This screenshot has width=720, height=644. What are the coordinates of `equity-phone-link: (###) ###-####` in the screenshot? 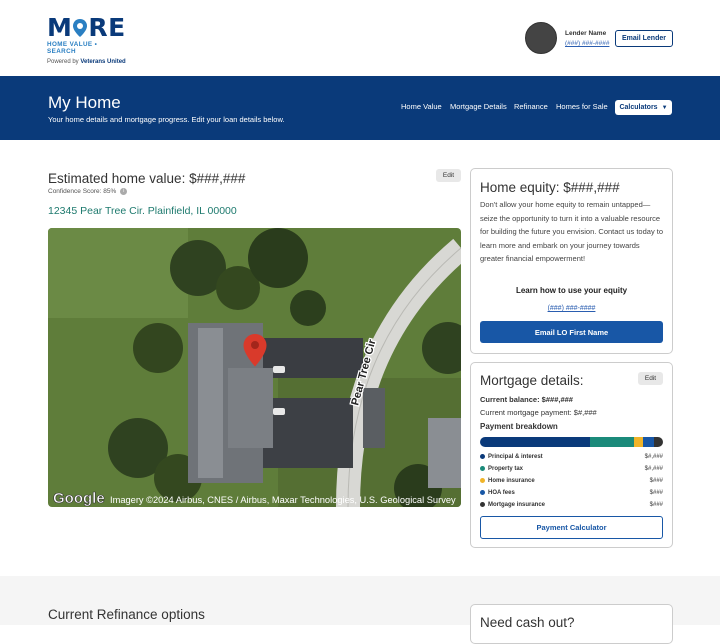 It's located at (571, 308).